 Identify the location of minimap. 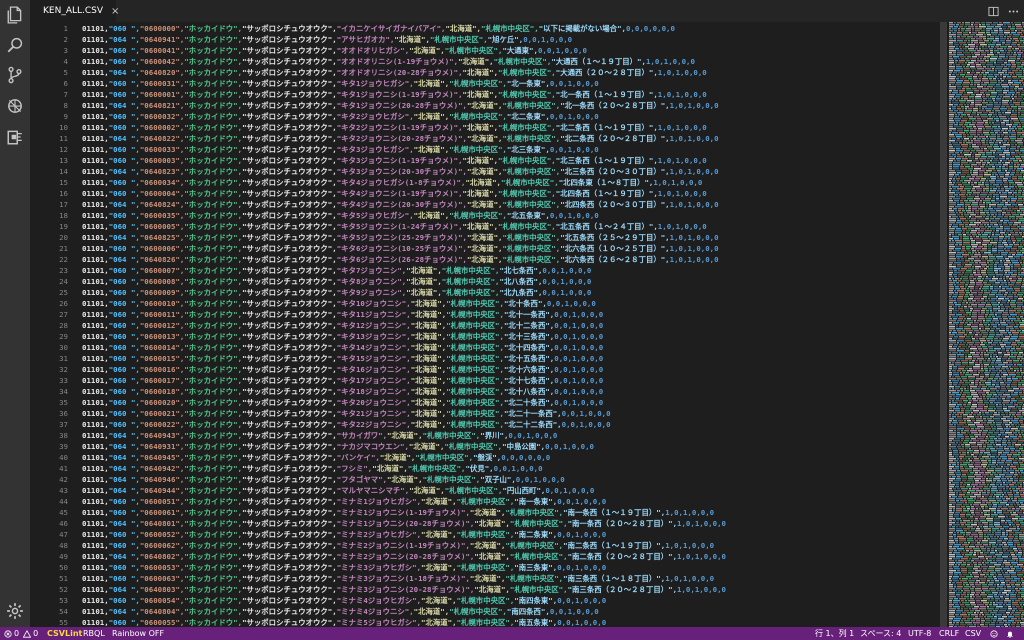
(982, 324).